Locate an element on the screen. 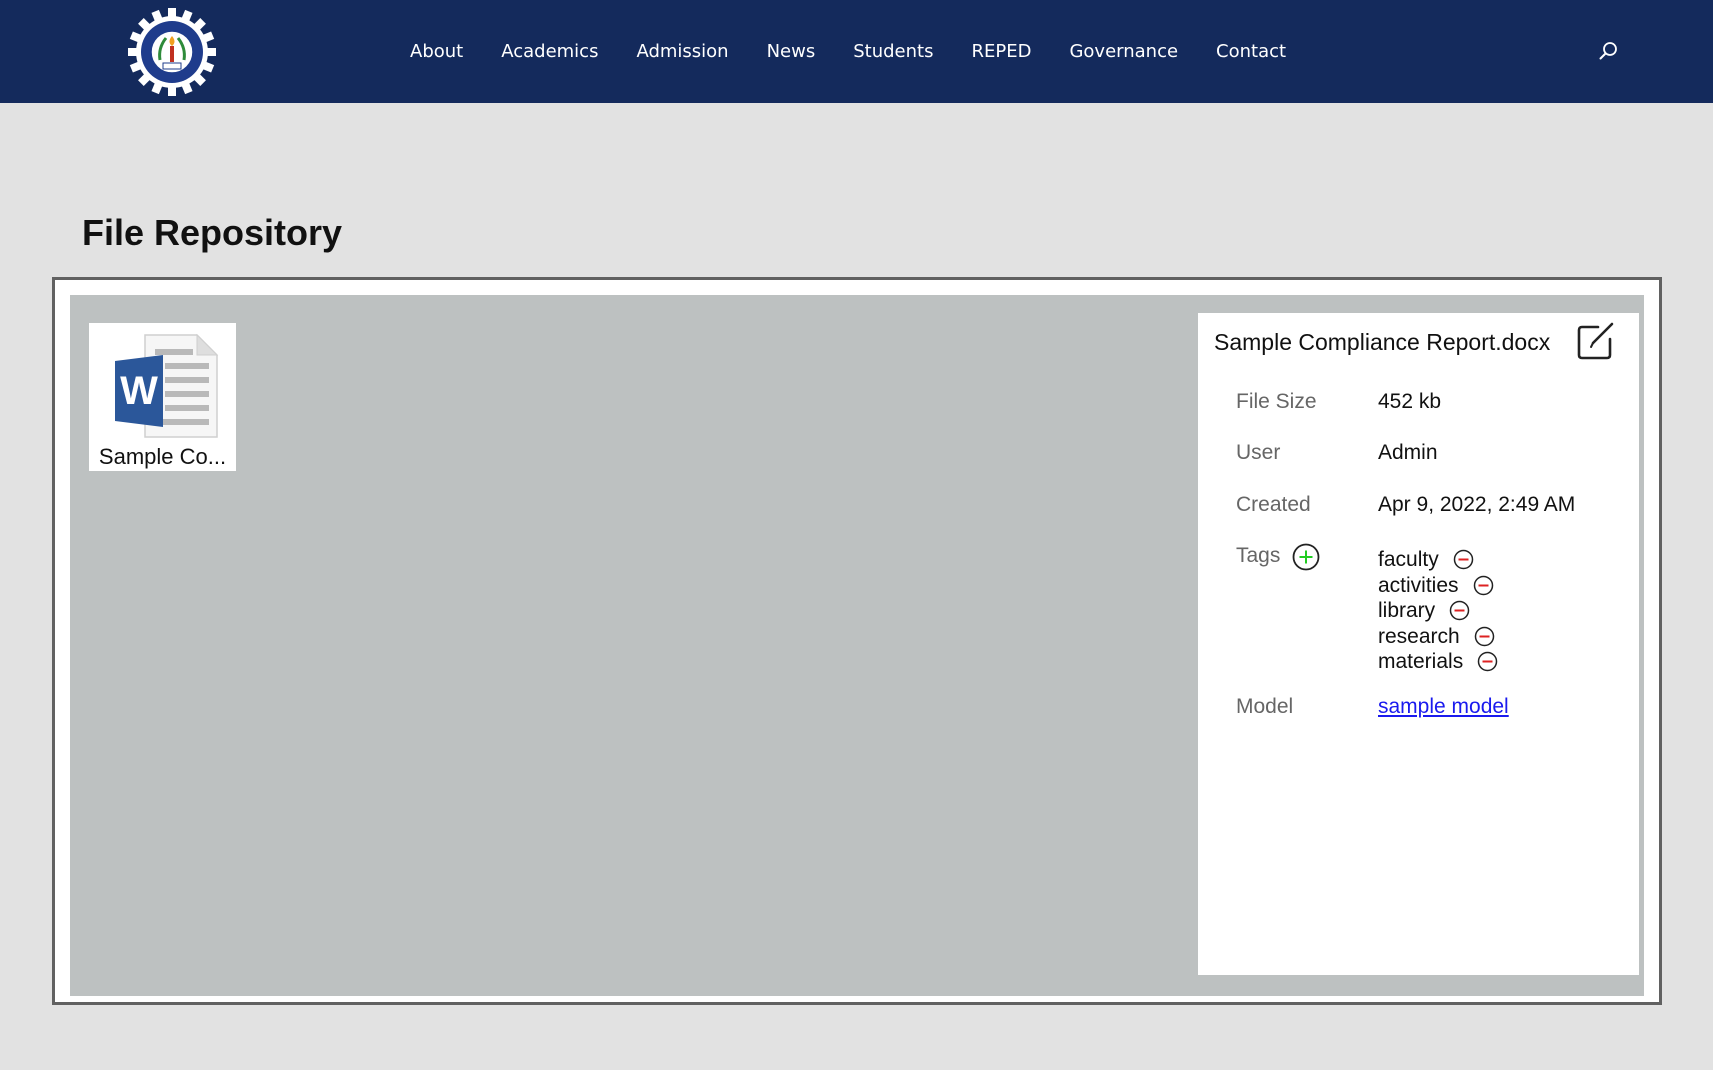 The height and width of the screenshot is (1070, 1713). tag-label: materials is located at coordinates (1421, 661).